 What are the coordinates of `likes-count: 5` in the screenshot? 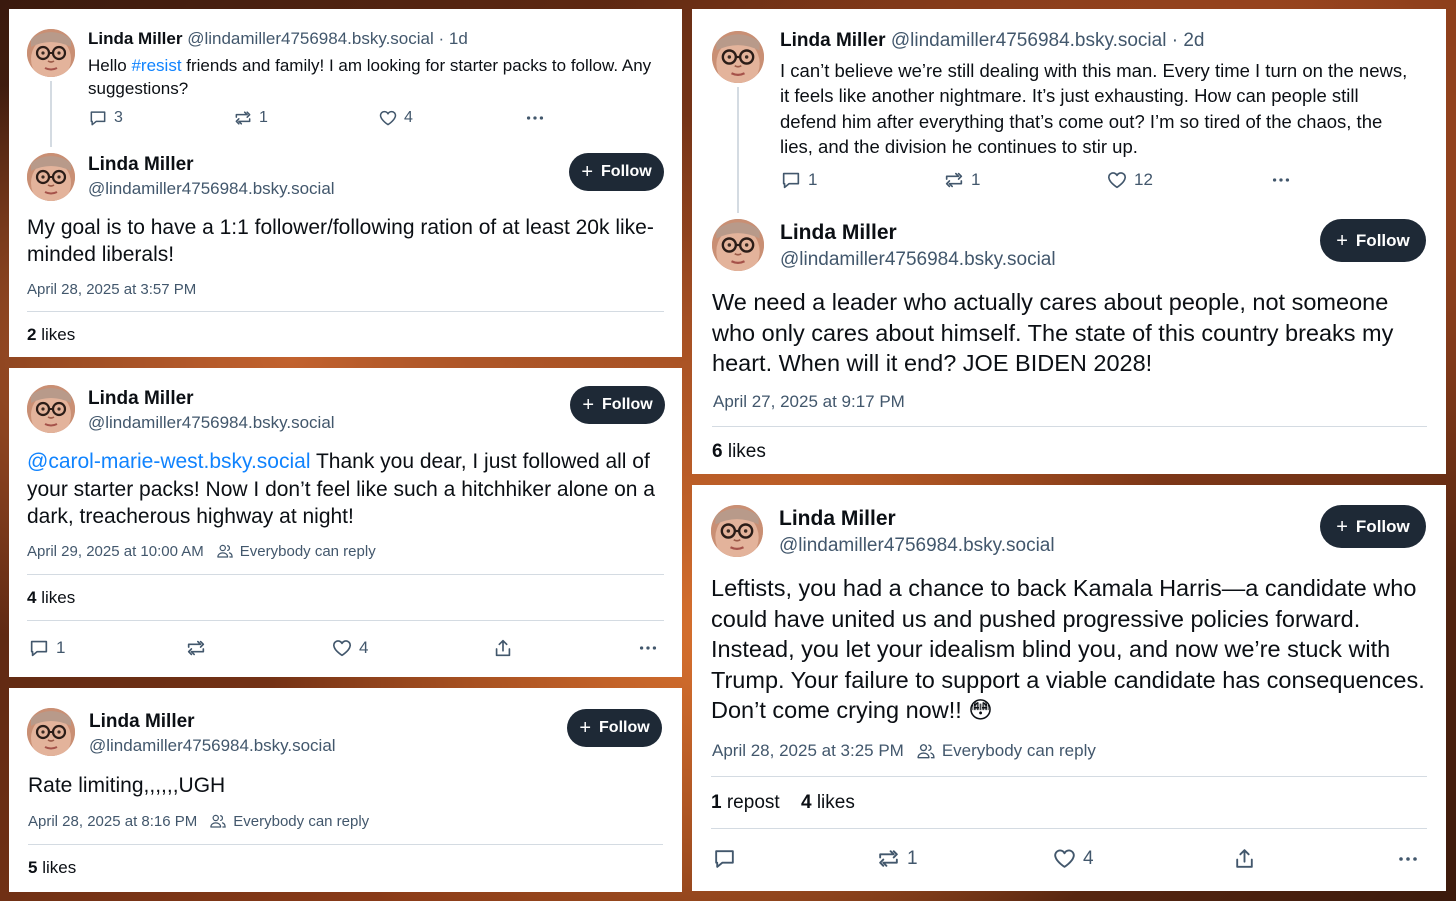 It's located at (33, 867).